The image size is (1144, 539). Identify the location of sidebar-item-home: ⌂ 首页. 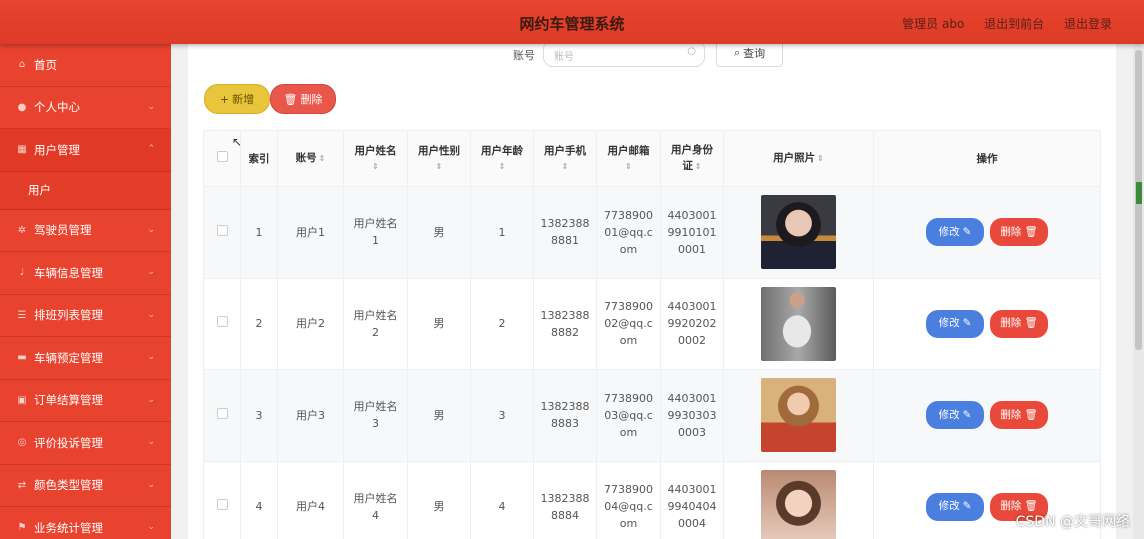
(85, 65).